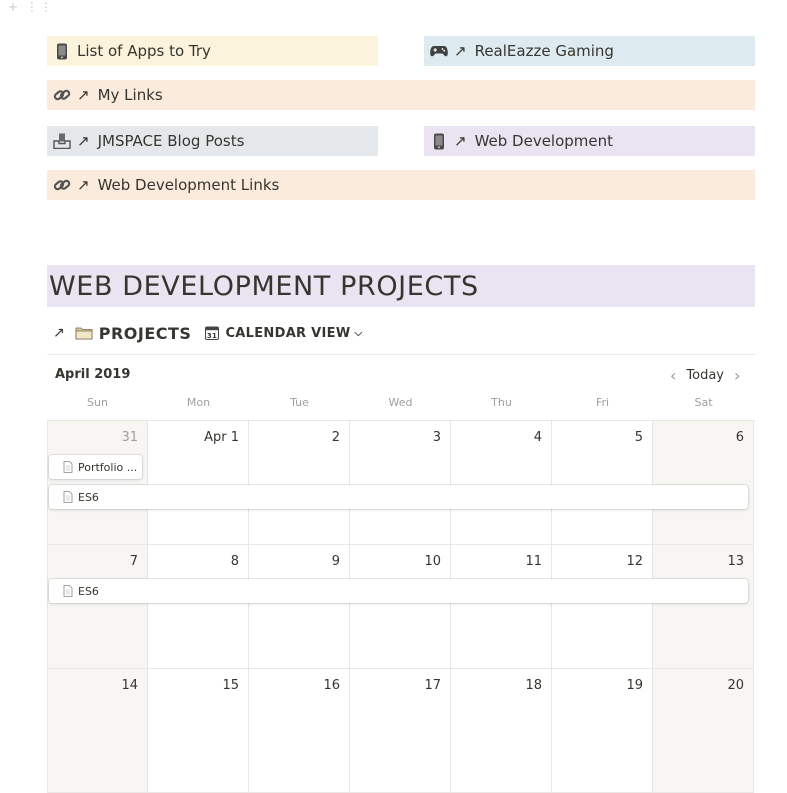 The height and width of the screenshot is (793, 787). What do you see at coordinates (171, 141) in the screenshot?
I see `page-link-label: JMSPACE Blog Posts` at bounding box center [171, 141].